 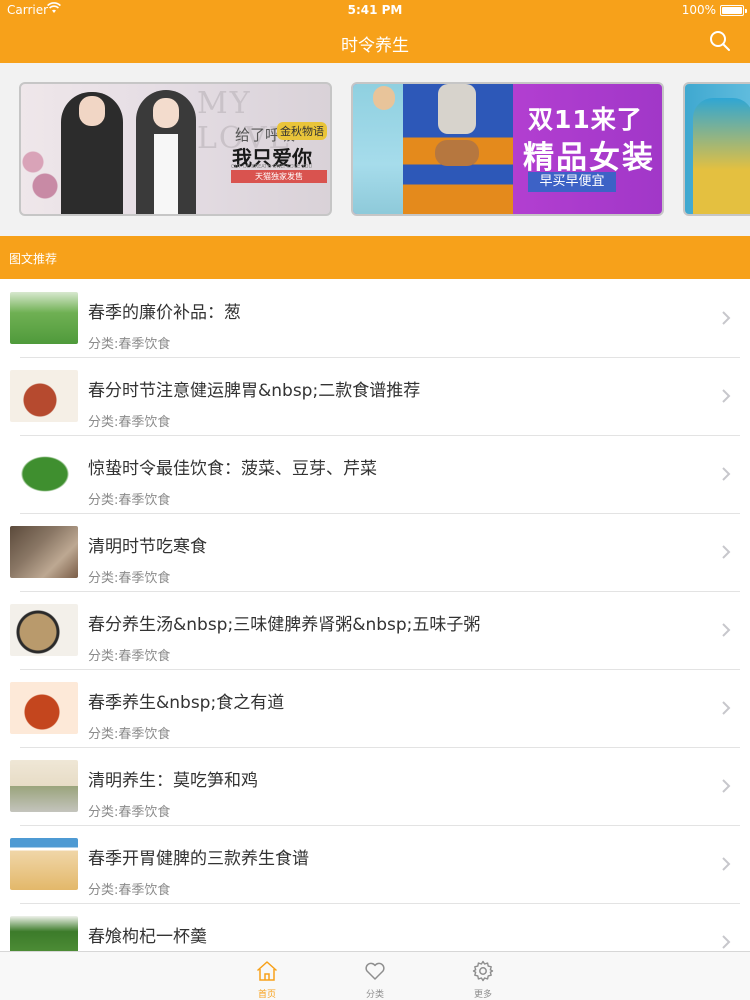 What do you see at coordinates (302, 131) in the screenshot?
I see `banner-gold-badge: 金秋物语` at bounding box center [302, 131].